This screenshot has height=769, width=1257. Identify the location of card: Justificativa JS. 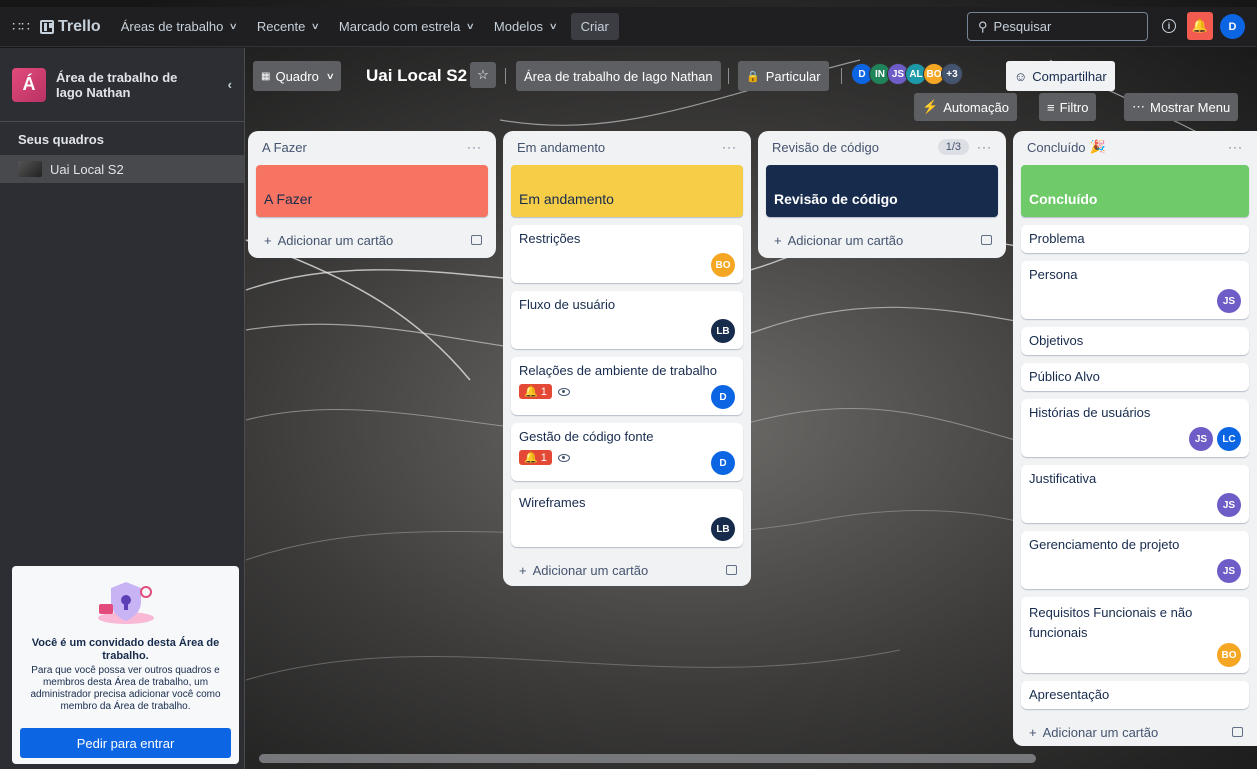
(1135, 494).